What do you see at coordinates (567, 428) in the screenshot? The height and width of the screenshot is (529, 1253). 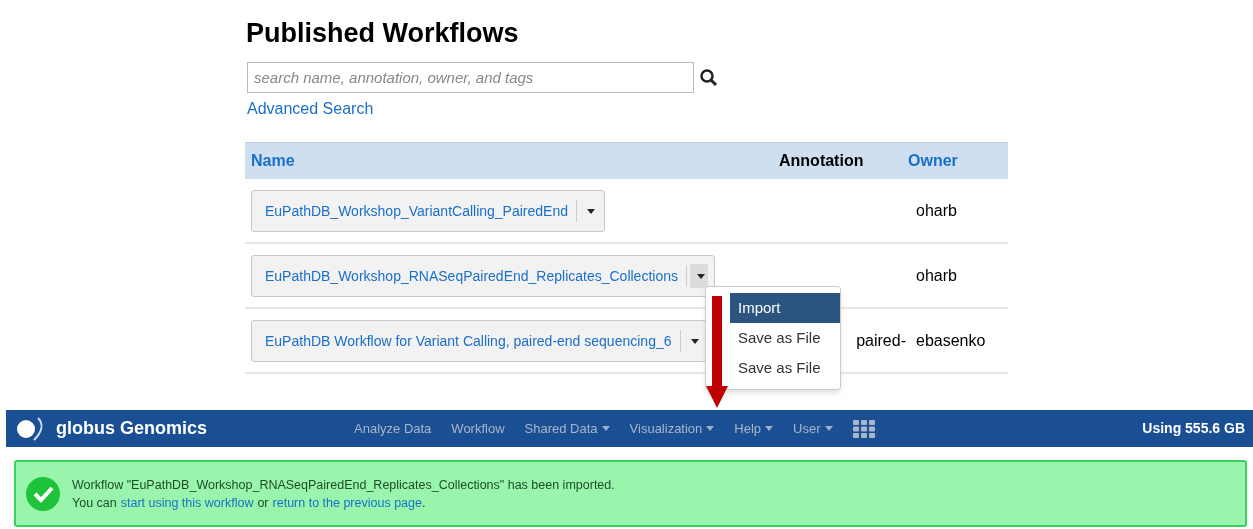 I see `nav-menu-item: Shared Data` at bounding box center [567, 428].